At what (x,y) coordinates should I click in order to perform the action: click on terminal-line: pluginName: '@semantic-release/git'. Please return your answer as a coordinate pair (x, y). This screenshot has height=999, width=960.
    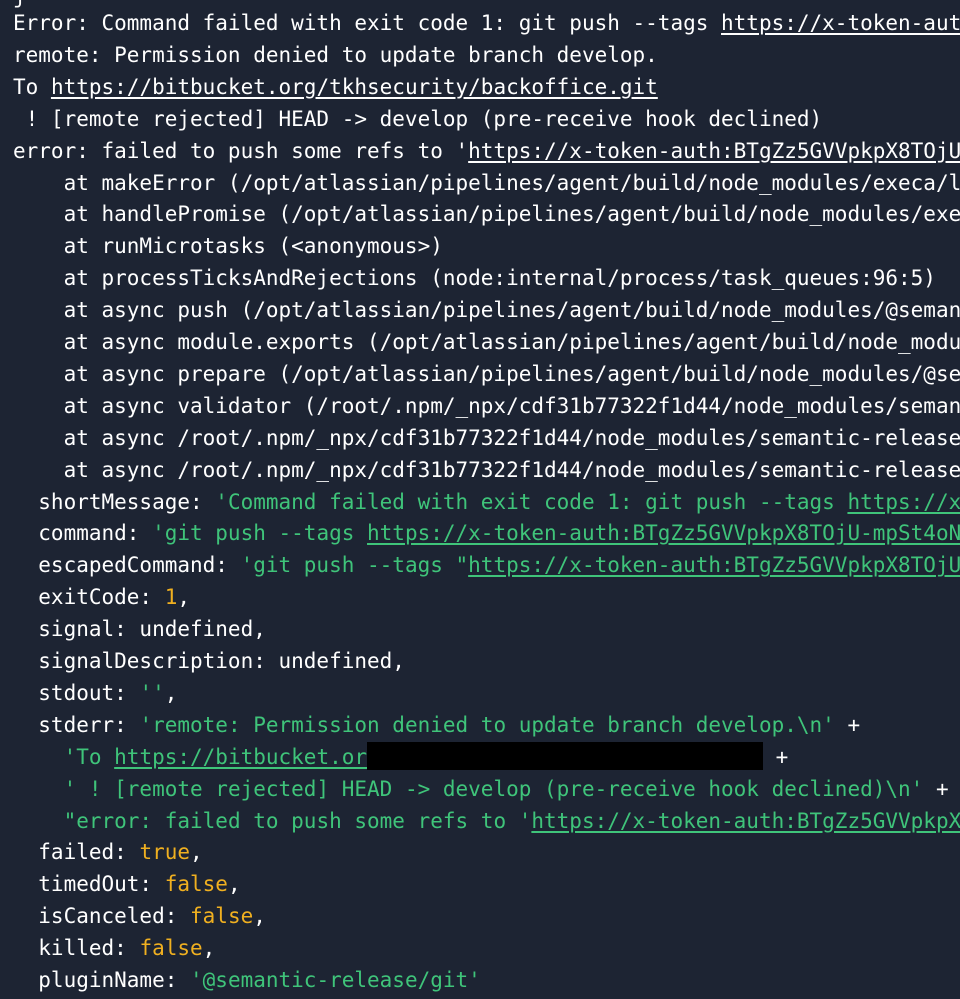
    Looking at the image, I should click on (247, 980).